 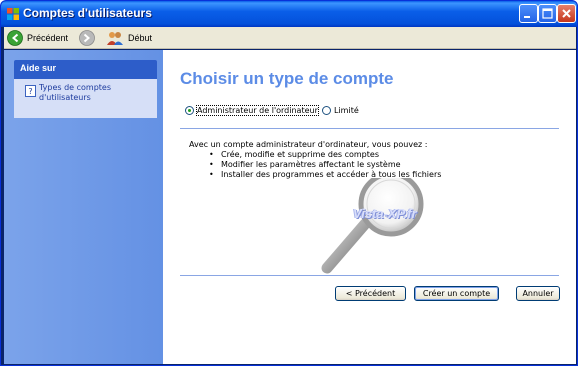 I want to click on radio-administrator: Administrateur de l'ordinateur, so click(x=252, y=110).